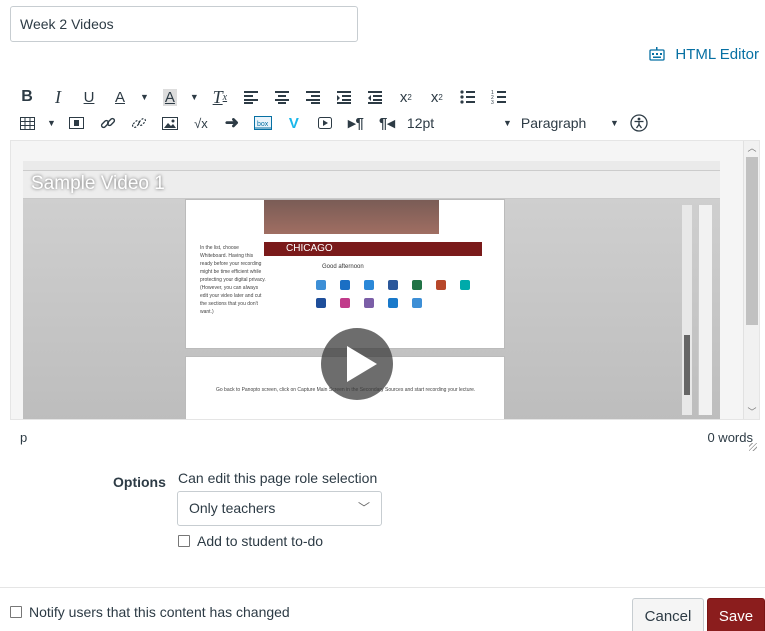  What do you see at coordinates (184, 24) in the screenshot?
I see `page-title-input: Week 2 Videos` at bounding box center [184, 24].